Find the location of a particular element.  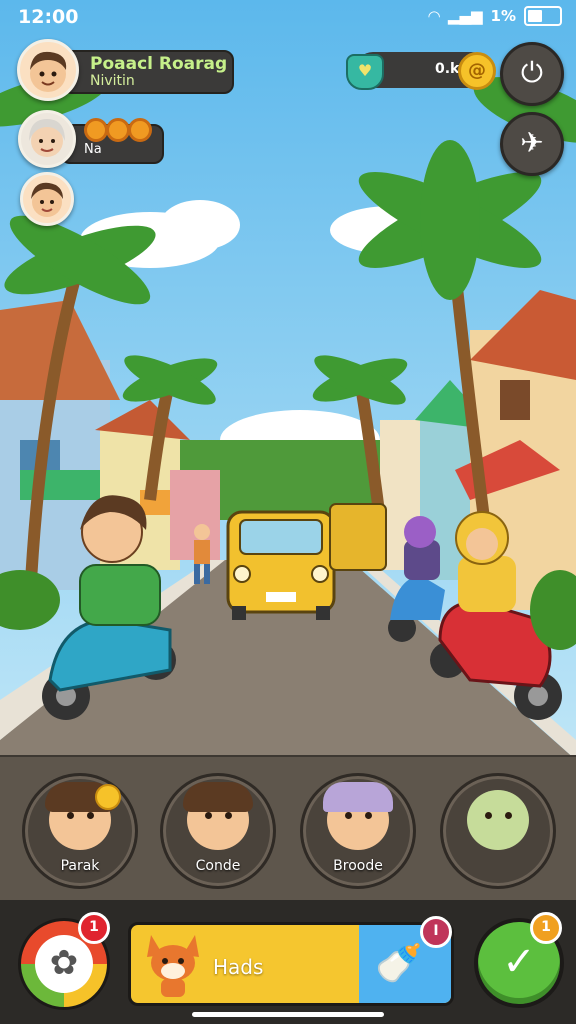

system-icons: ◠ ▂▄▆ 1% is located at coordinates (495, 16).